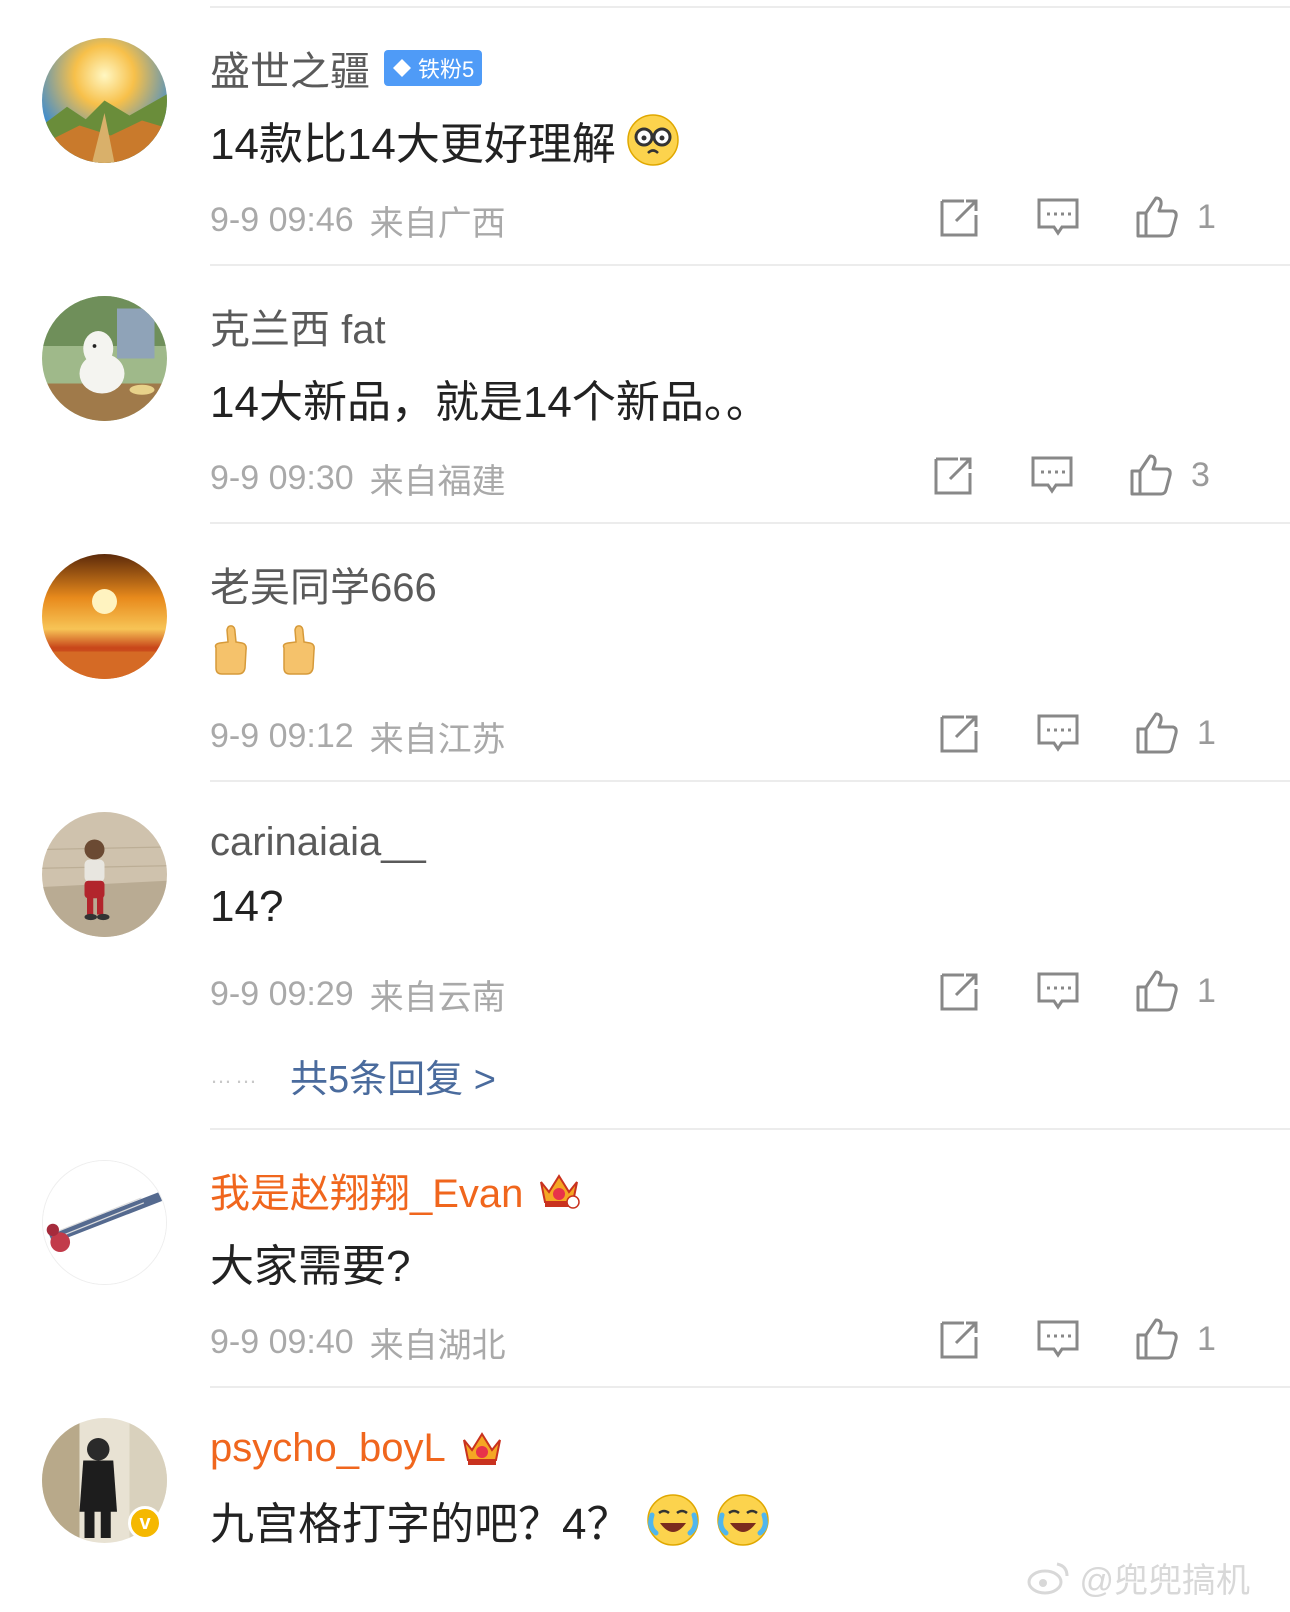  Describe the element at coordinates (490, 402) in the screenshot. I see `comment-text: 14大新品，就是14个新品。。` at that location.